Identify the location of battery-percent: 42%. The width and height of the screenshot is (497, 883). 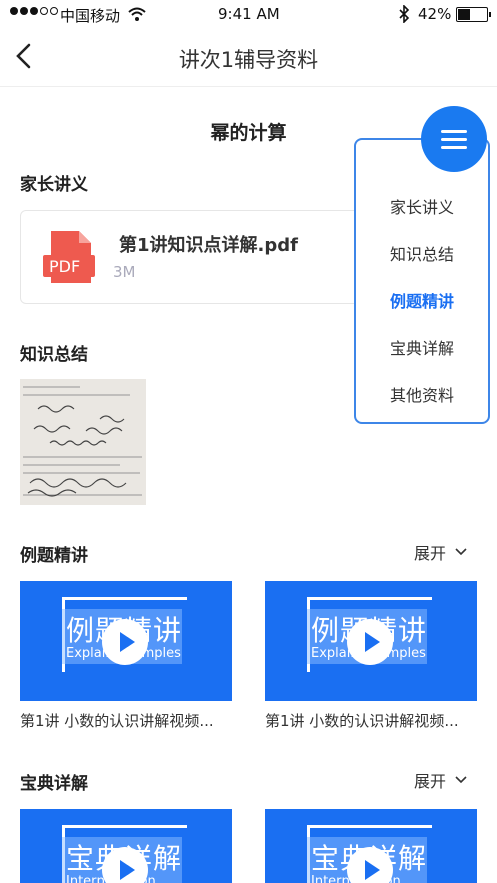
(435, 14).